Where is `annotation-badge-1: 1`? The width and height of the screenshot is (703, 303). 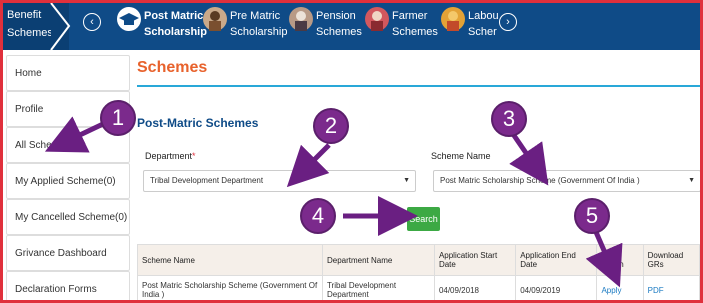
annotation-badge-1: 1 is located at coordinates (118, 118).